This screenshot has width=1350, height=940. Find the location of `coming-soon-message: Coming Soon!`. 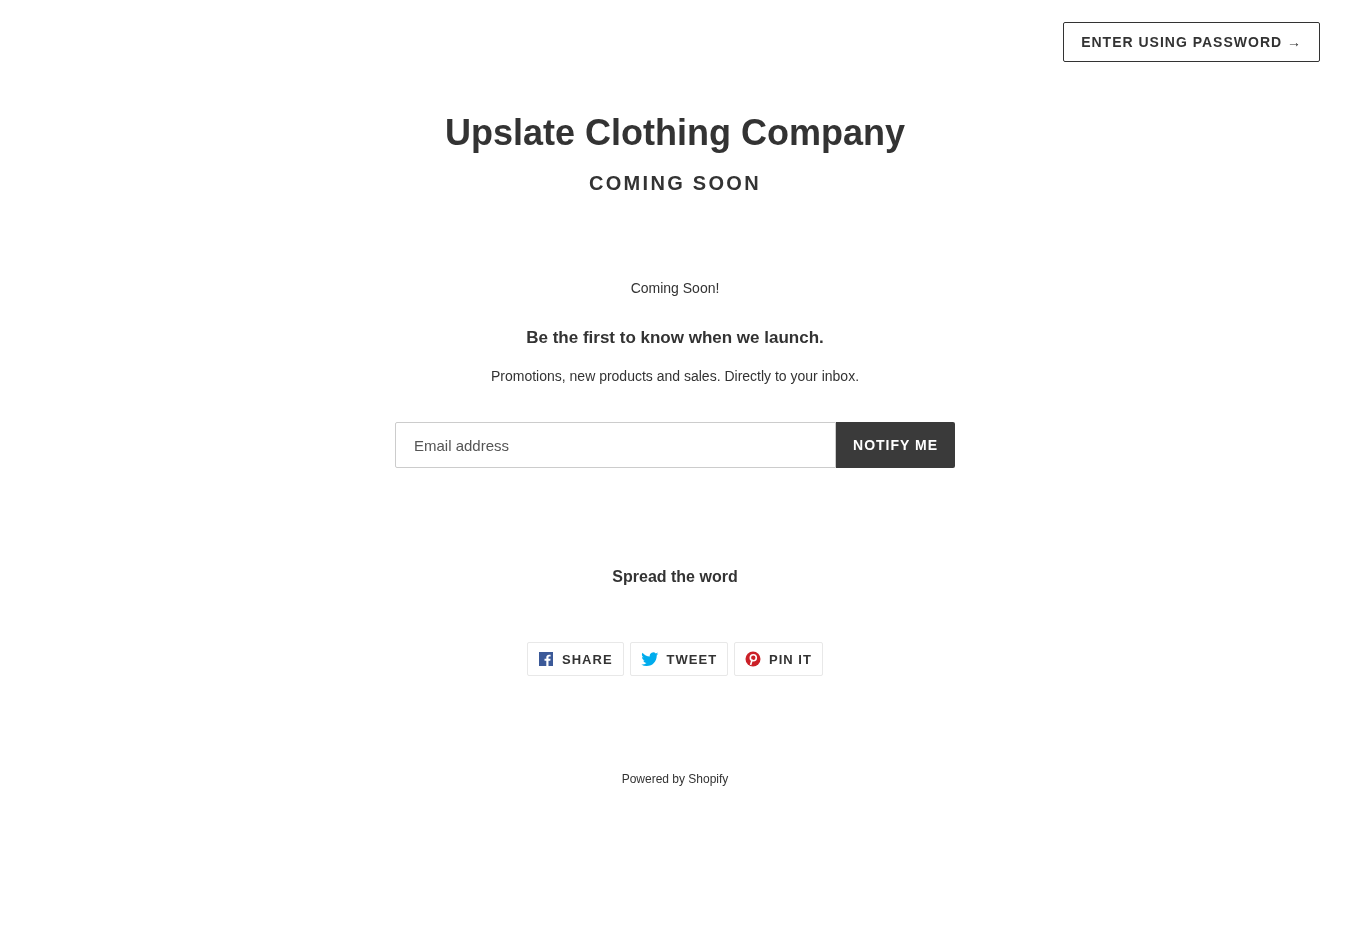

coming-soon-message: Coming Soon! is located at coordinates (675, 288).